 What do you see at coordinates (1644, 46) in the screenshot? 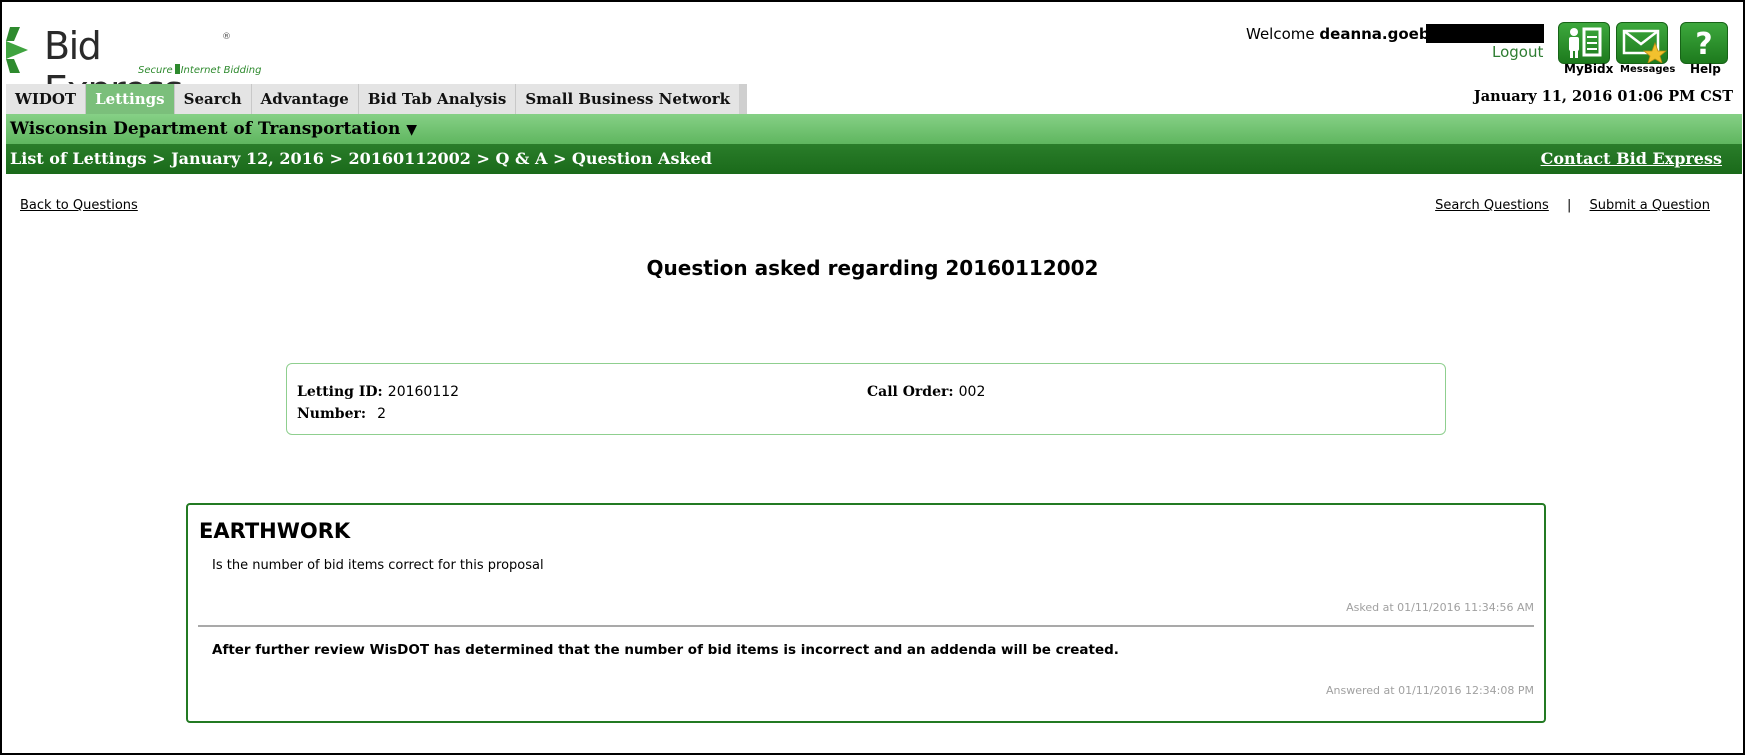
I see `messages-envelope-icon` at bounding box center [1644, 46].